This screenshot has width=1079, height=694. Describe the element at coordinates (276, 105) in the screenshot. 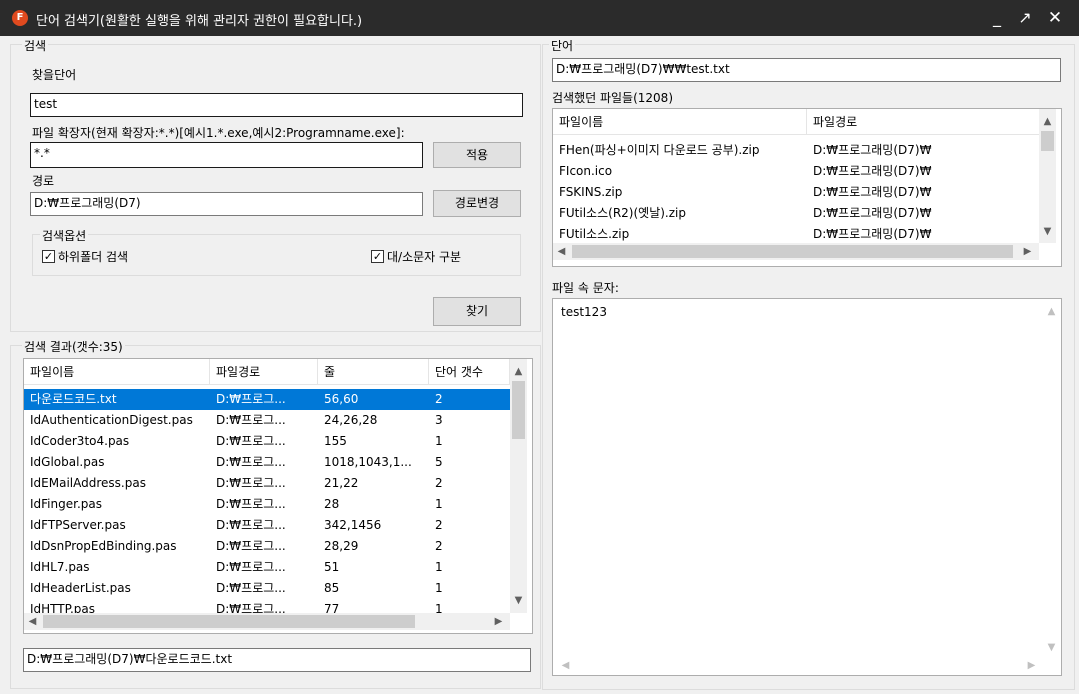

I see `find-word-input: test` at that location.